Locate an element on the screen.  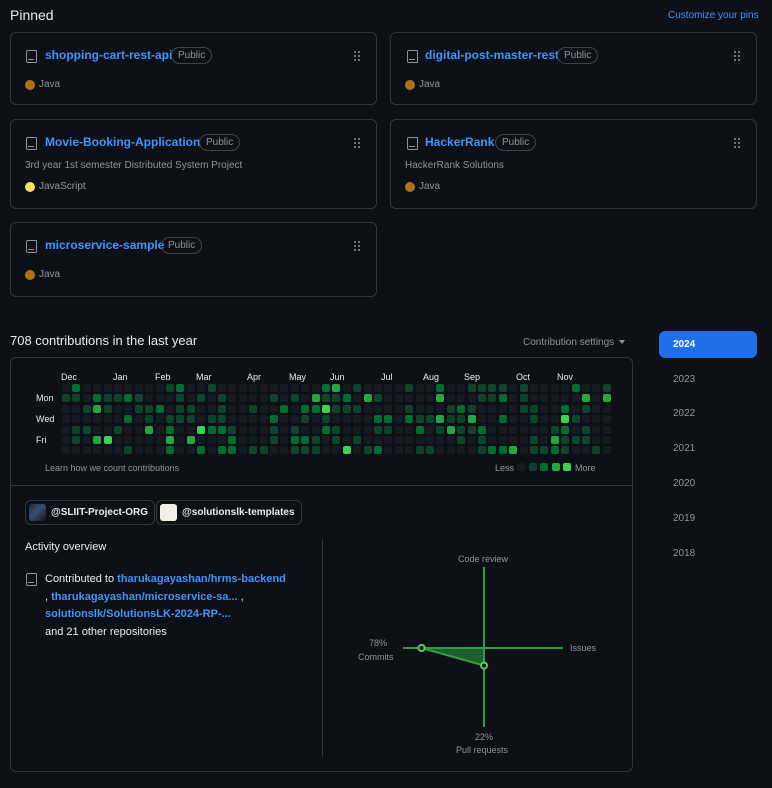
year-button-2020: 2020 is located at coordinates (684, 483).